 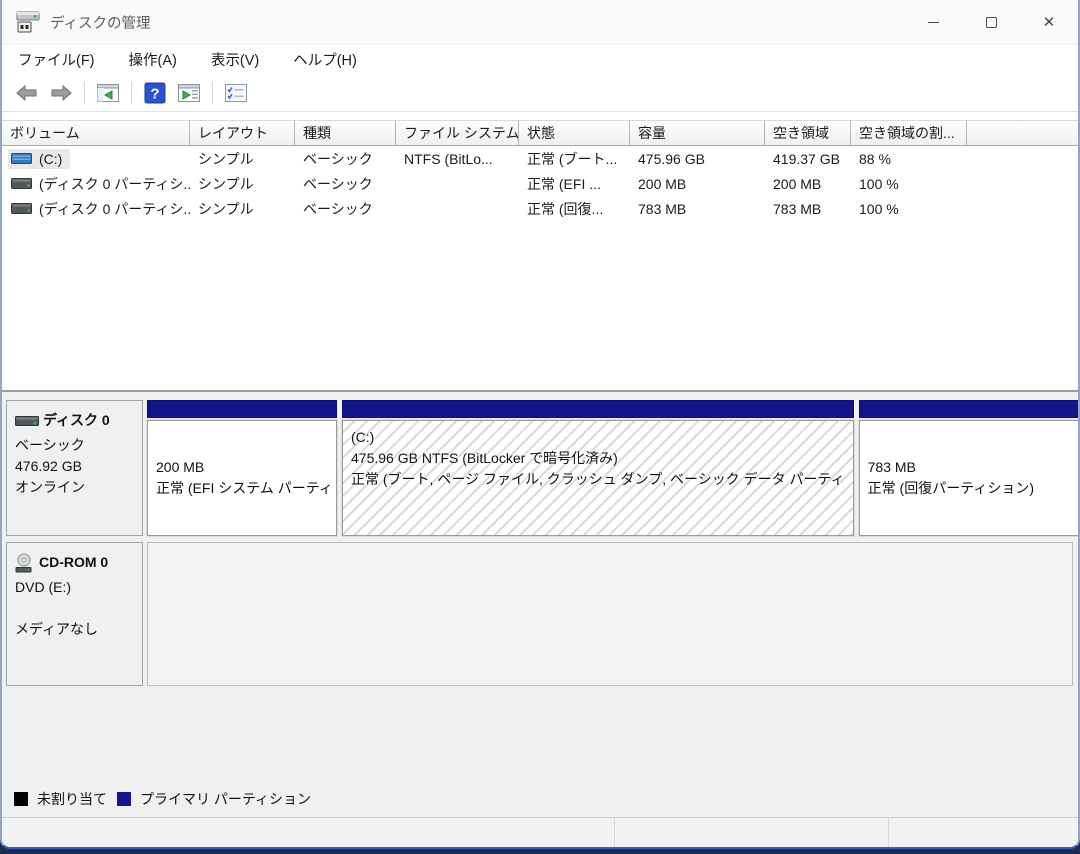 What do you see at coordinates (61, 93) in the screenshot?
I see `forward-button` at bounding box center [61, 93].